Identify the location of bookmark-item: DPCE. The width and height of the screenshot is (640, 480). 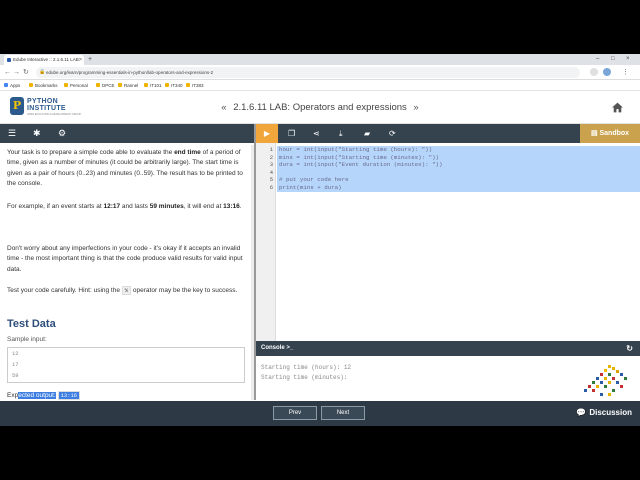
(105, 85).